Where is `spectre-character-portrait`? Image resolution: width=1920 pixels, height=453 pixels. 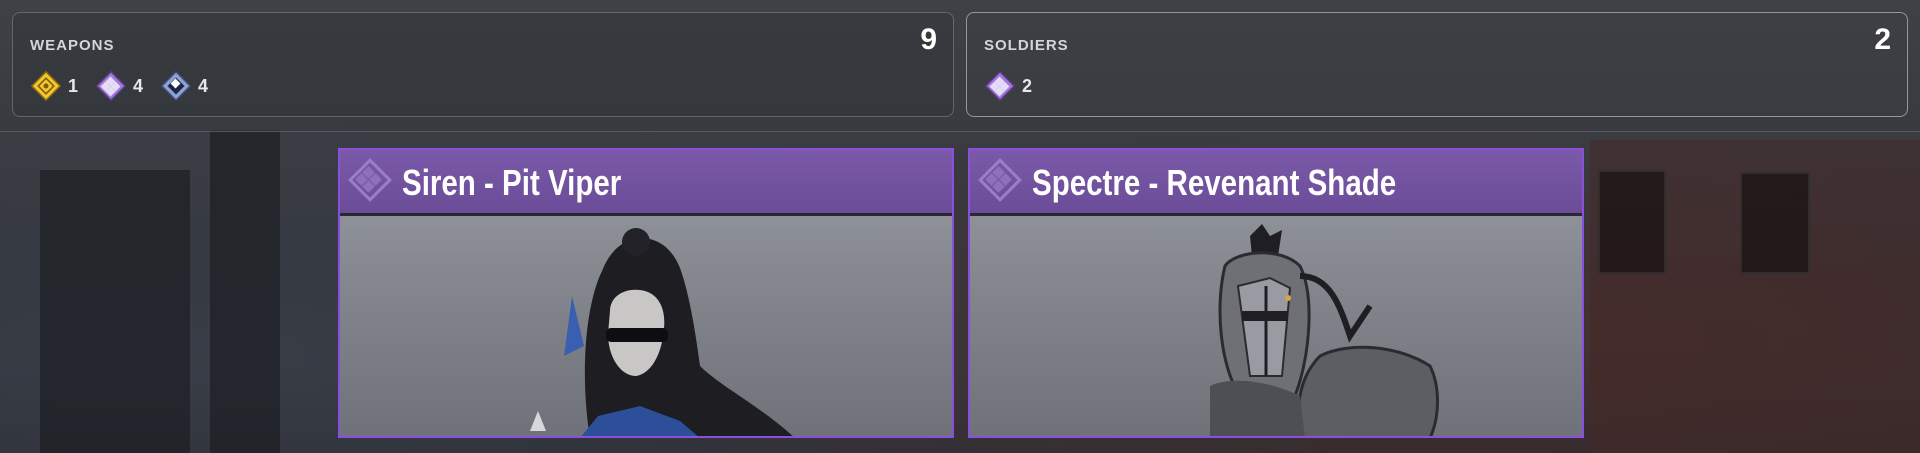 spectre-character-portrait is located at coordinates (1324, 330).